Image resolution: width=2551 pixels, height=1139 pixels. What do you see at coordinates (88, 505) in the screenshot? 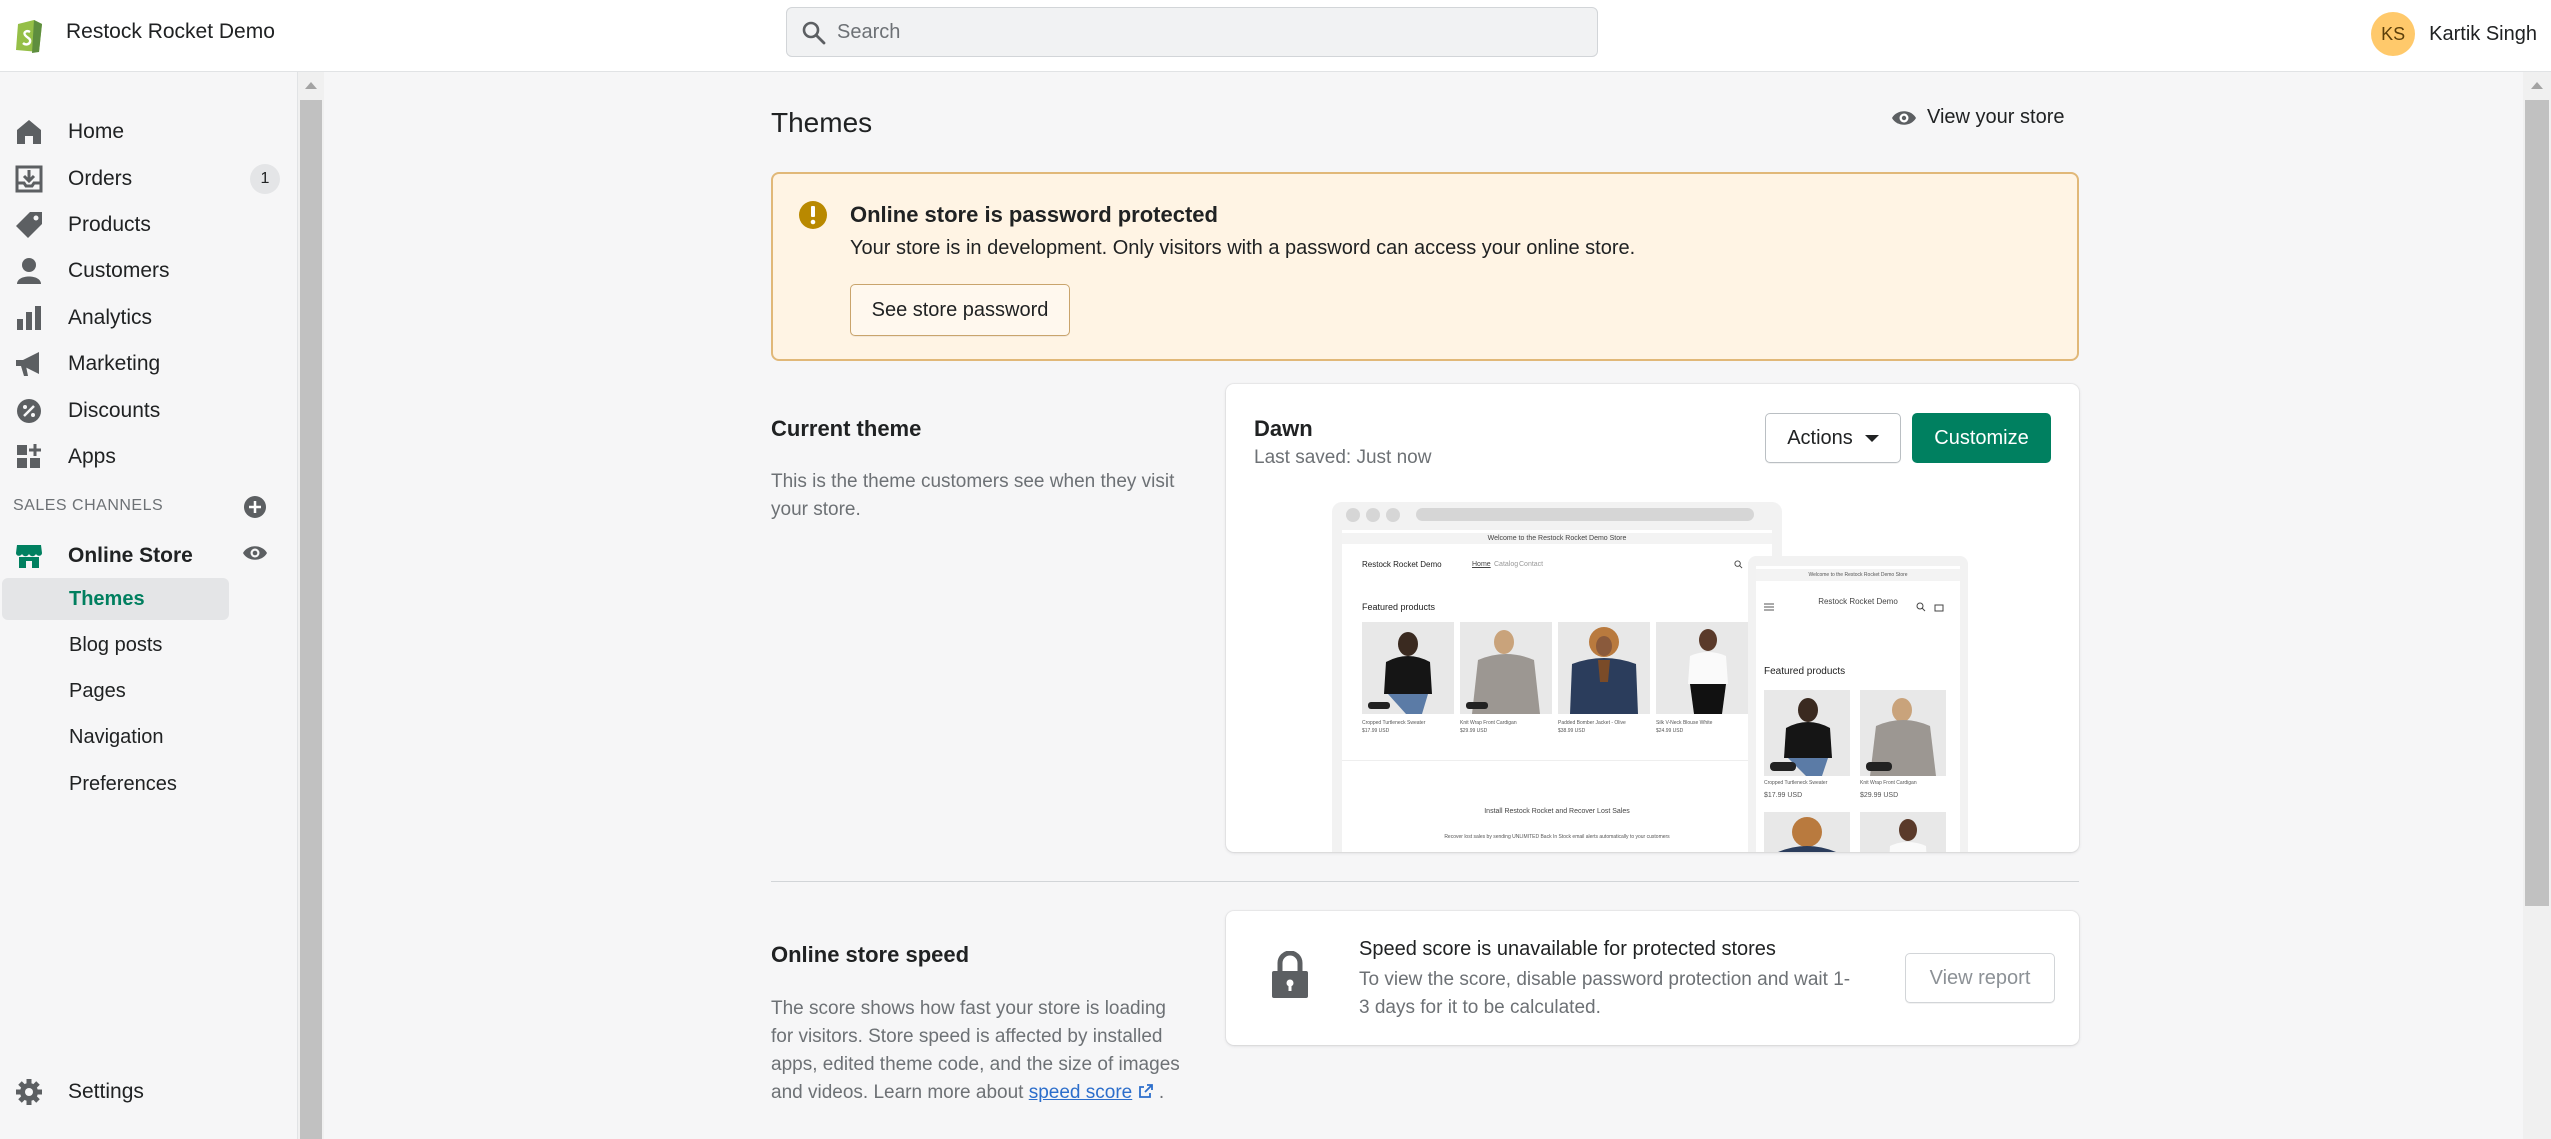
I see `sales-channels-label: SALES CHANNELS` at bounding box center [88, 505].